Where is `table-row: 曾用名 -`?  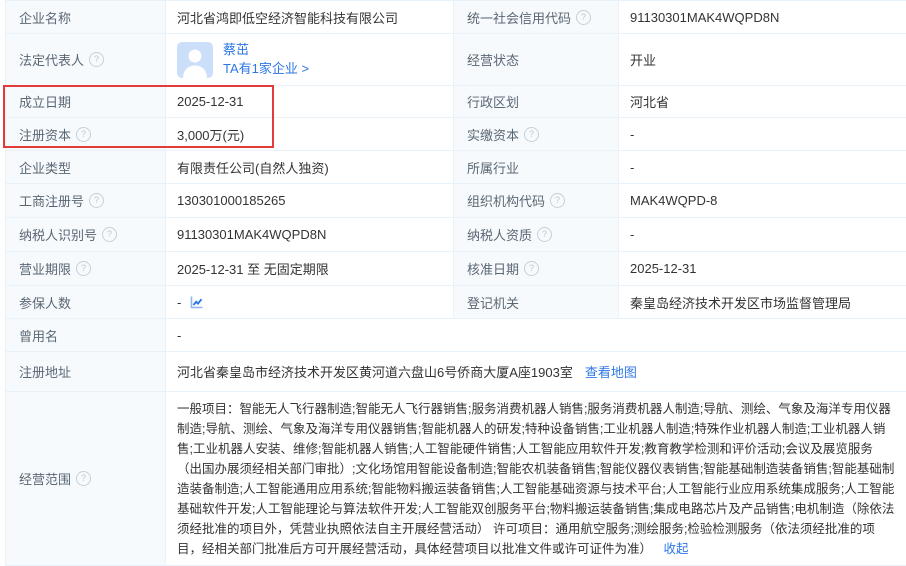 table-row: 曾用名 - is located at coordinates (455, 335).